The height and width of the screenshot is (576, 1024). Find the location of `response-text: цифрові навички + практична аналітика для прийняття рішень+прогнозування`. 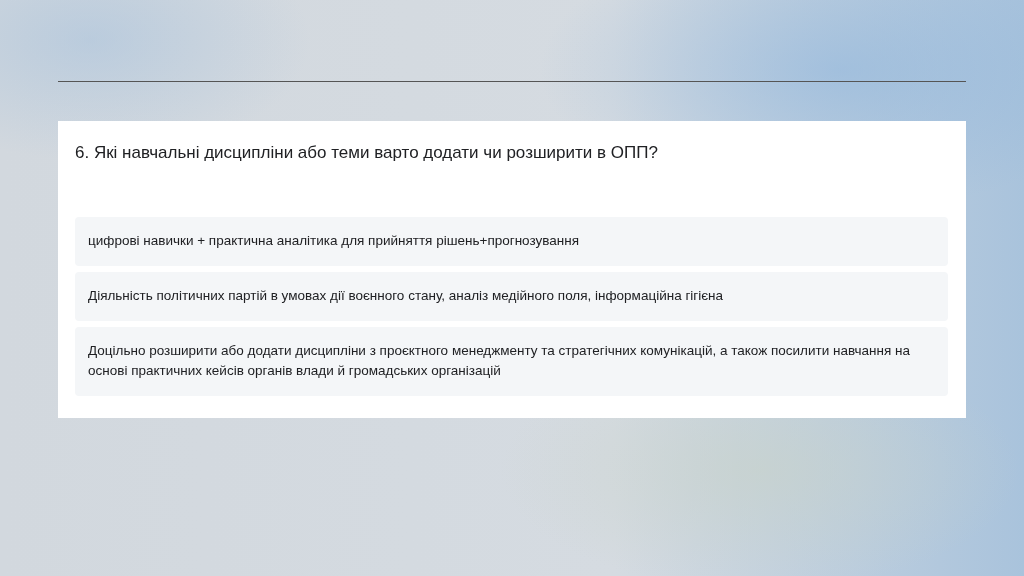

response-text: цифрові навички + практична аналітика для прийняття рішень+прогнозування is located at coordinates (511, 241).